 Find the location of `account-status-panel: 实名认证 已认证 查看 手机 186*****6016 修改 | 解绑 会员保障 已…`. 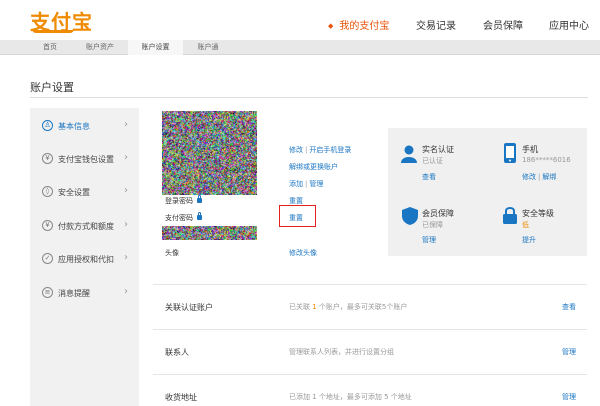

account-status-panel: 实名认证 已认证 查看 手机 186*****6016 修改 | 解绑 会员保障 已… is located at coordinates (487, 192).